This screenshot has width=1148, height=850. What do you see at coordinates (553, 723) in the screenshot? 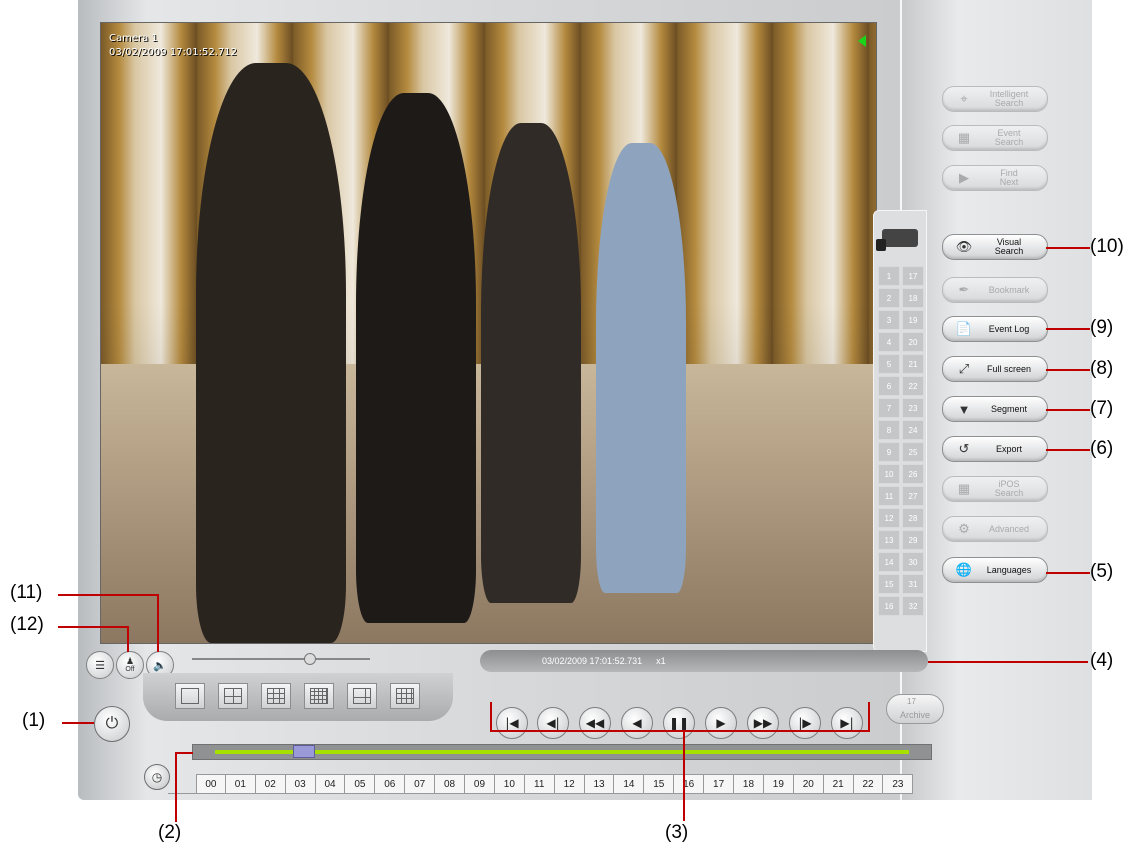
I see `previous-frame-button: ◀|` at bounding box center [553, 723].